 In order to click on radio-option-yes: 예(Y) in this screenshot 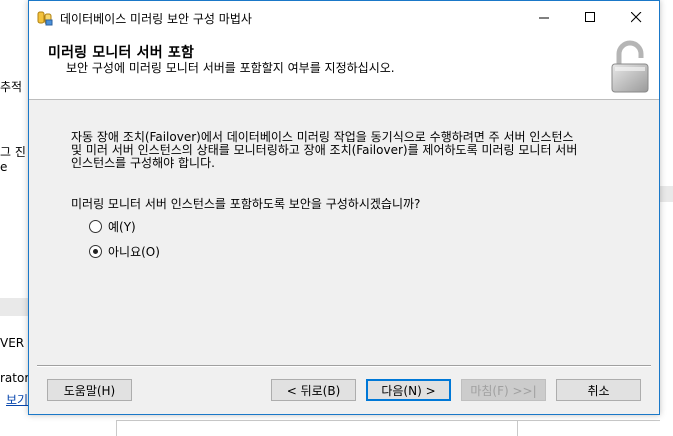, I will do `click(112, 226)`.